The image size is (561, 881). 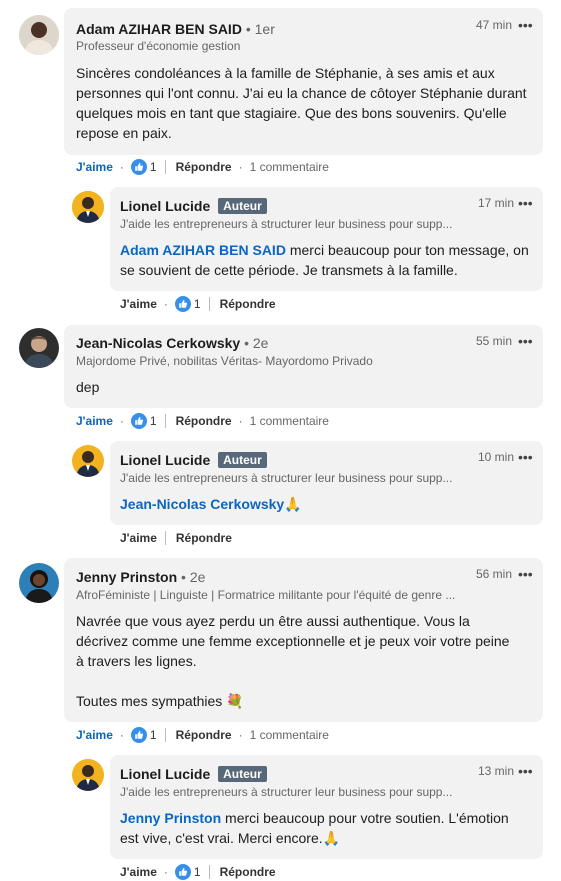 I want to click on reply-timestamp: 10 min, so click(x=496, y=457).